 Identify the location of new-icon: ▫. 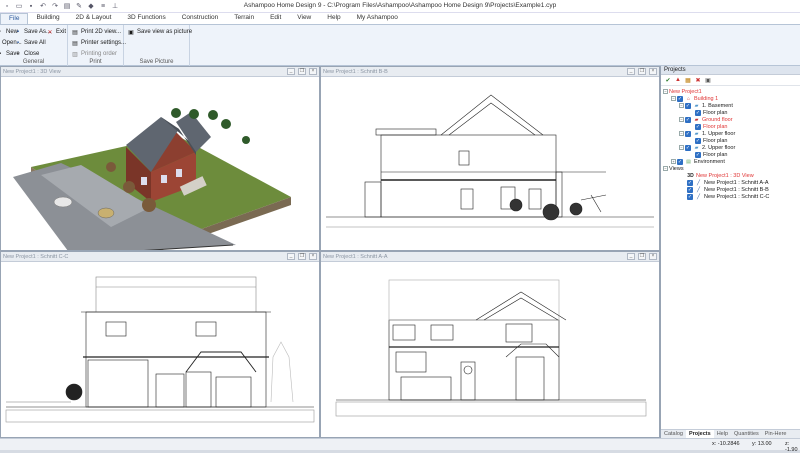
(7, 6).